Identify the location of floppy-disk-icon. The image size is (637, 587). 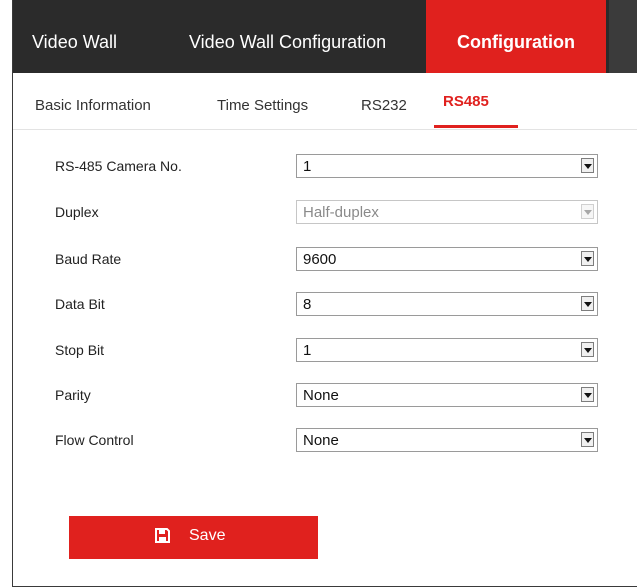
(162, 535).